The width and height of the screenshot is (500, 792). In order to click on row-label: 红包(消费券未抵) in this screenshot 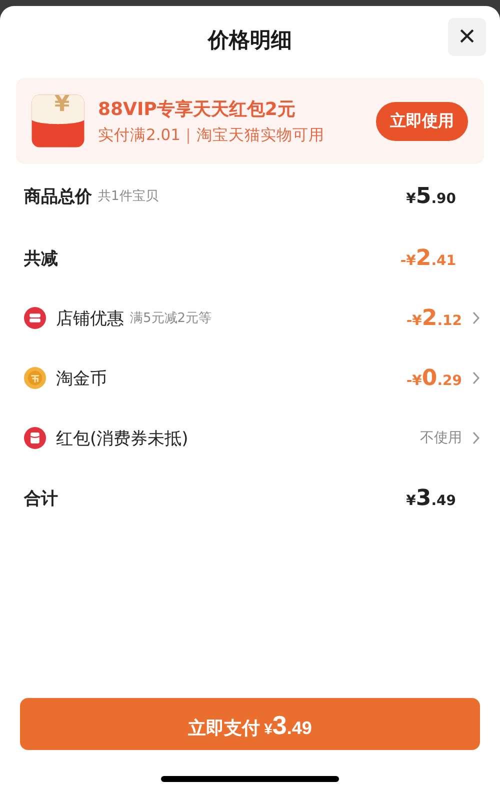, I will do `click(122, 439)`.